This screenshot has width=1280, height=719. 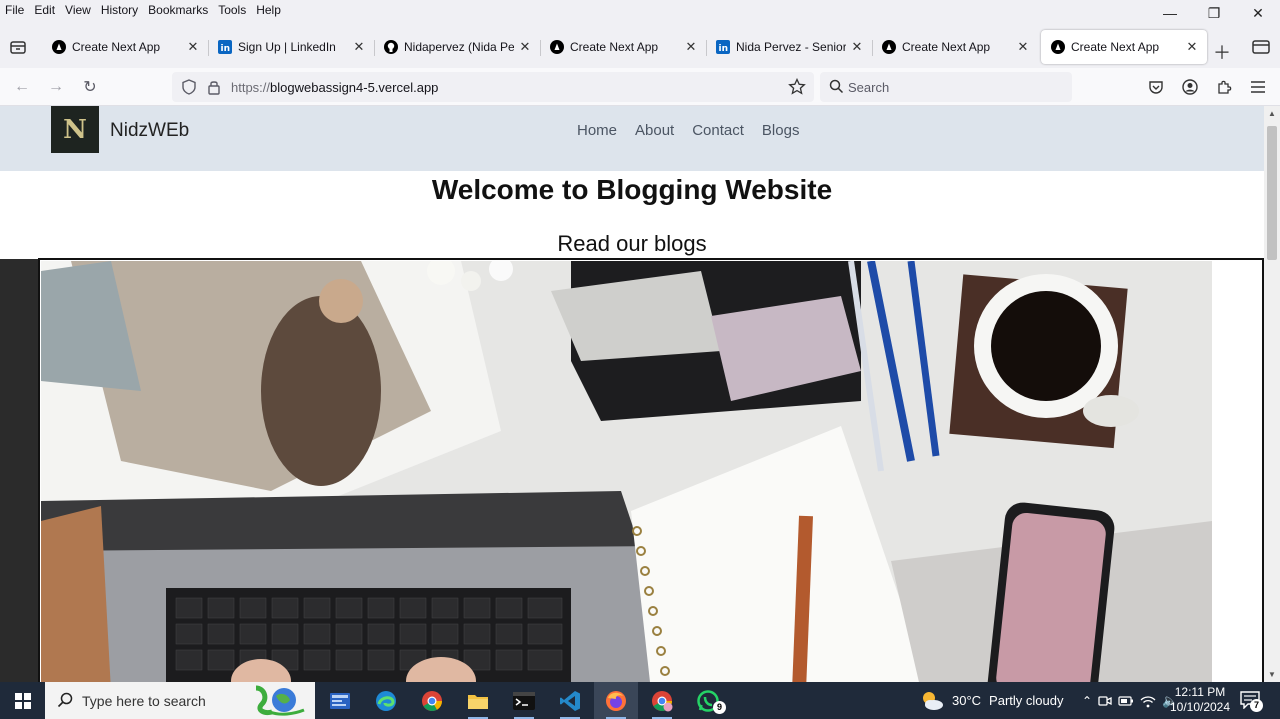 I want to click on page-scrollbar: ▲ ▼, so click(x=1272, y=394).